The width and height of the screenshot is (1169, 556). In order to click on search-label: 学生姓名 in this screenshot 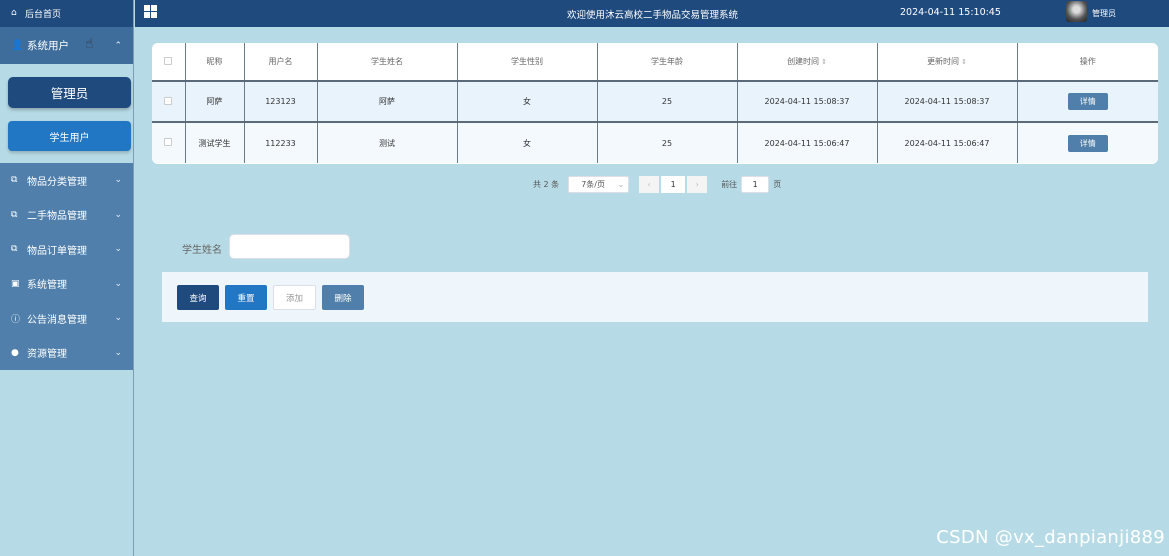, I will do `click(202, 250)`.